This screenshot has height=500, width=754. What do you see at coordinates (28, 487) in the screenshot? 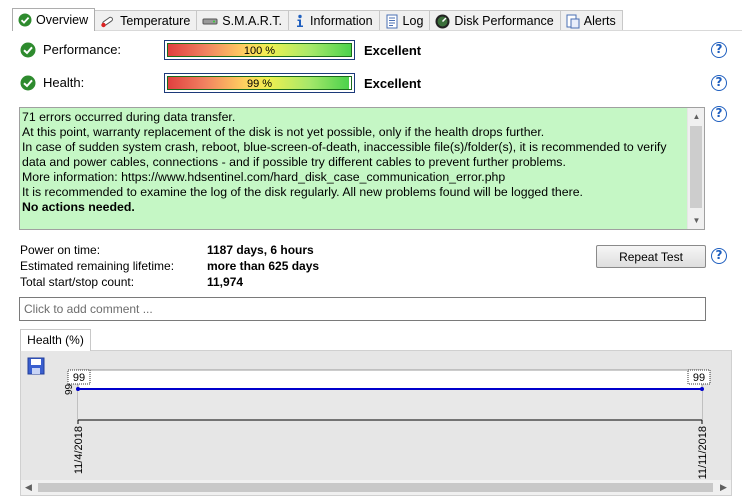
I see `scroll-left-arrow-icon: ◀` at bounding box center [28, 487].